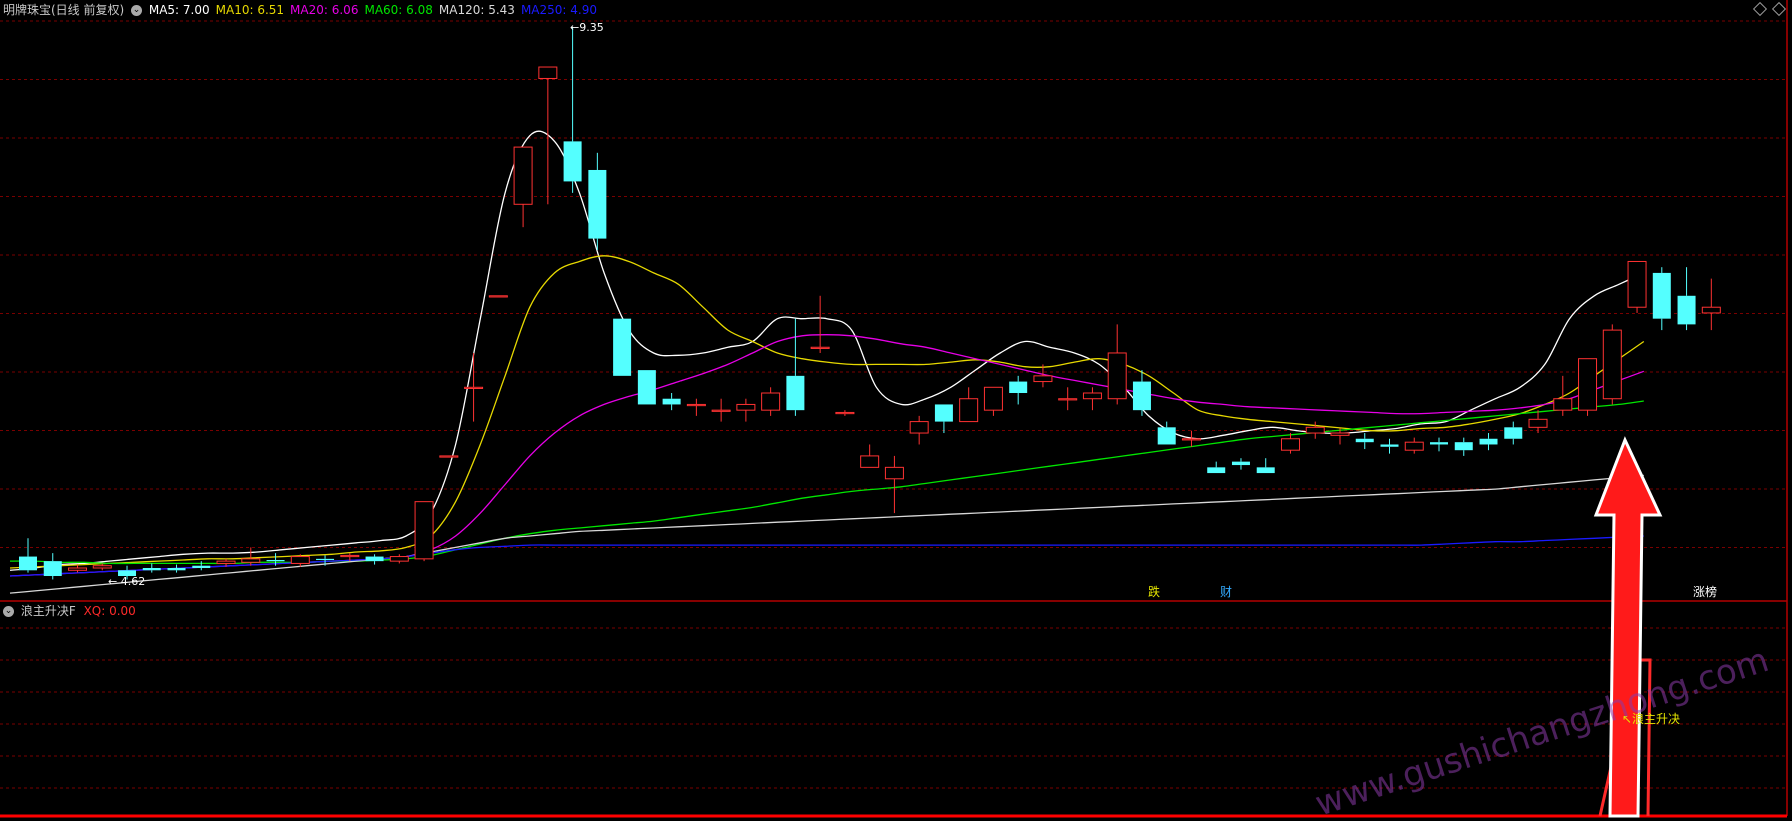  I want to click on watermark: www.gushichangzhong.com, so click(1541, 730).